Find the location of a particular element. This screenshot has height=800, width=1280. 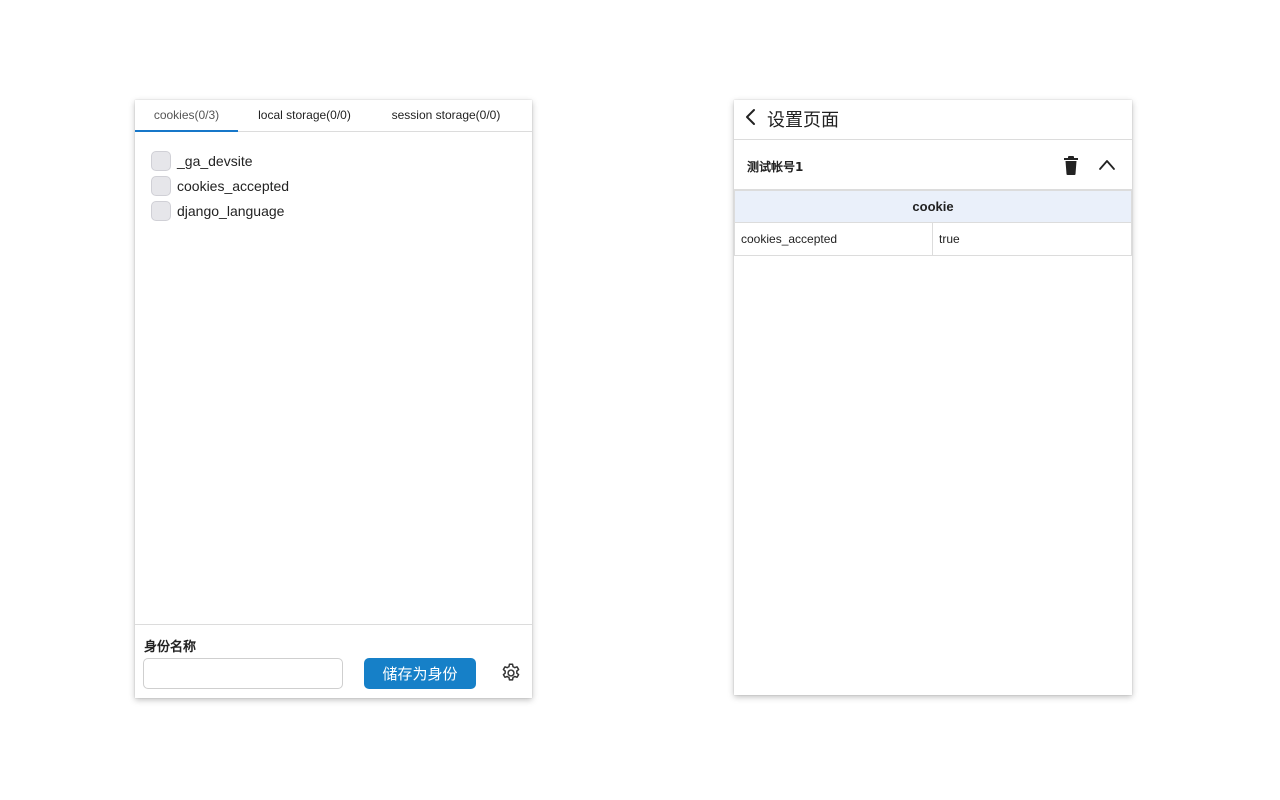

table-header: cookie is located at coordinates (933, 206).